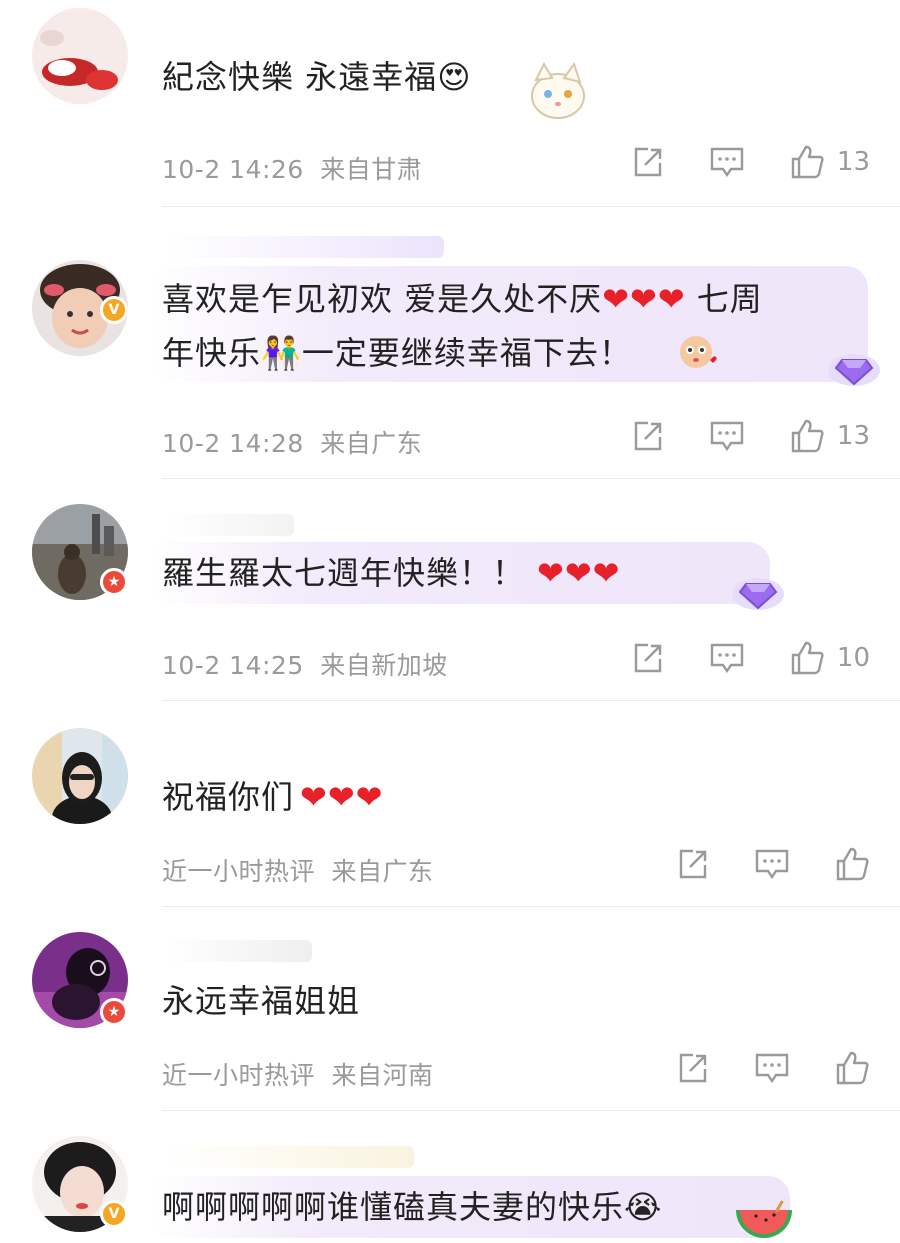 The image size is (900, 1243). I want to click on like-button: 10, so click(829, 658).